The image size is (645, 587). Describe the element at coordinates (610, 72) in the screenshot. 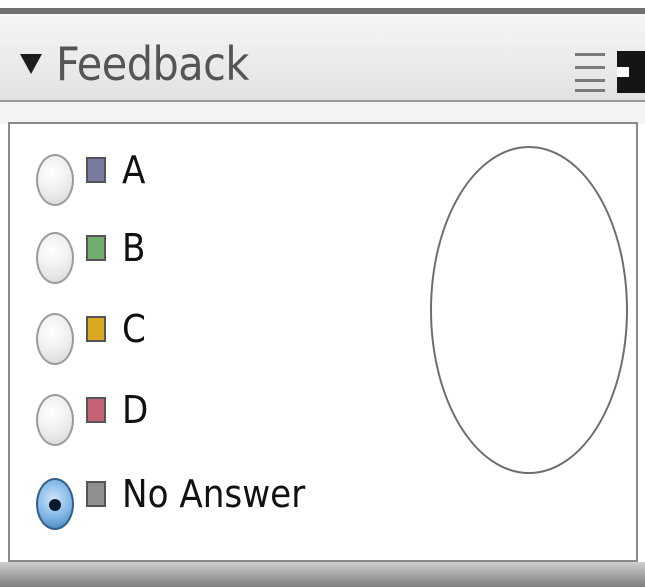

I see `panel-menu-icon` at that location.